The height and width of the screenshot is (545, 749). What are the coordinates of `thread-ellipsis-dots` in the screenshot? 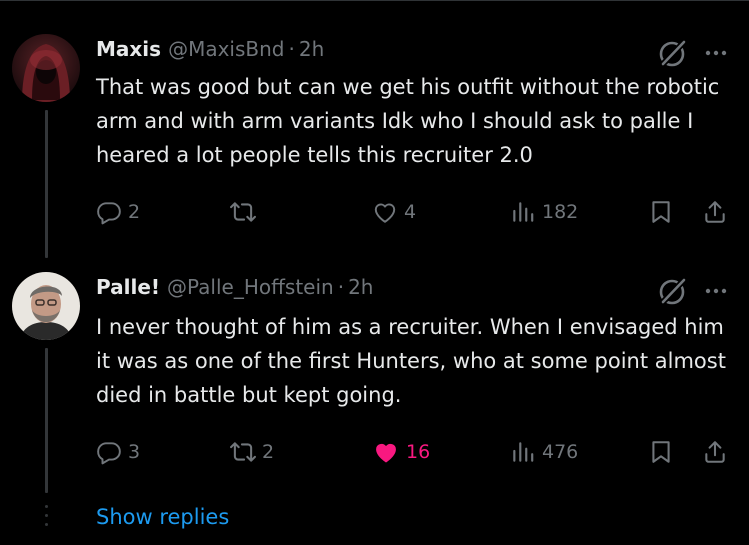 It's located at (46, 518).